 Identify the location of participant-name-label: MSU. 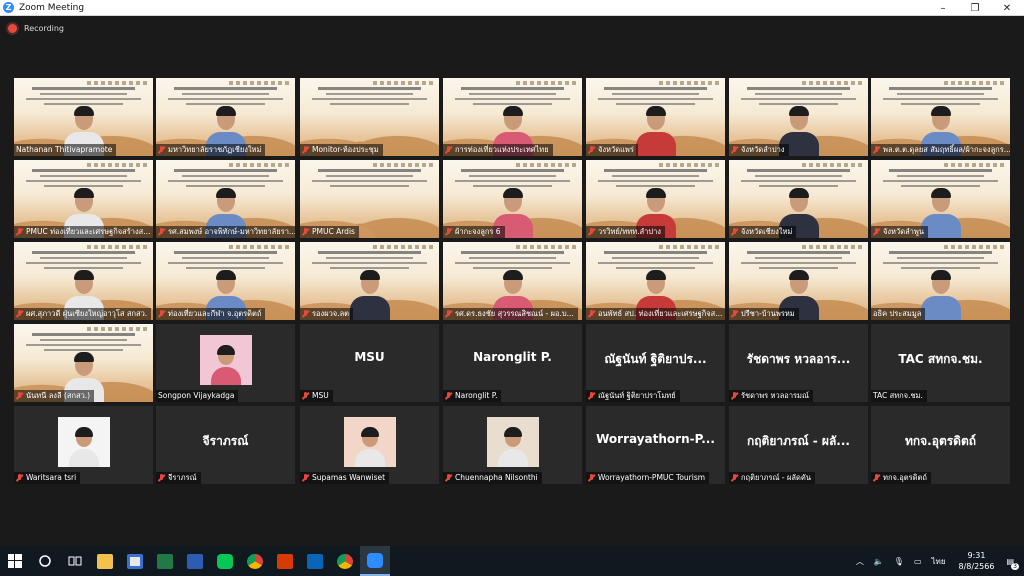
(316, 396).